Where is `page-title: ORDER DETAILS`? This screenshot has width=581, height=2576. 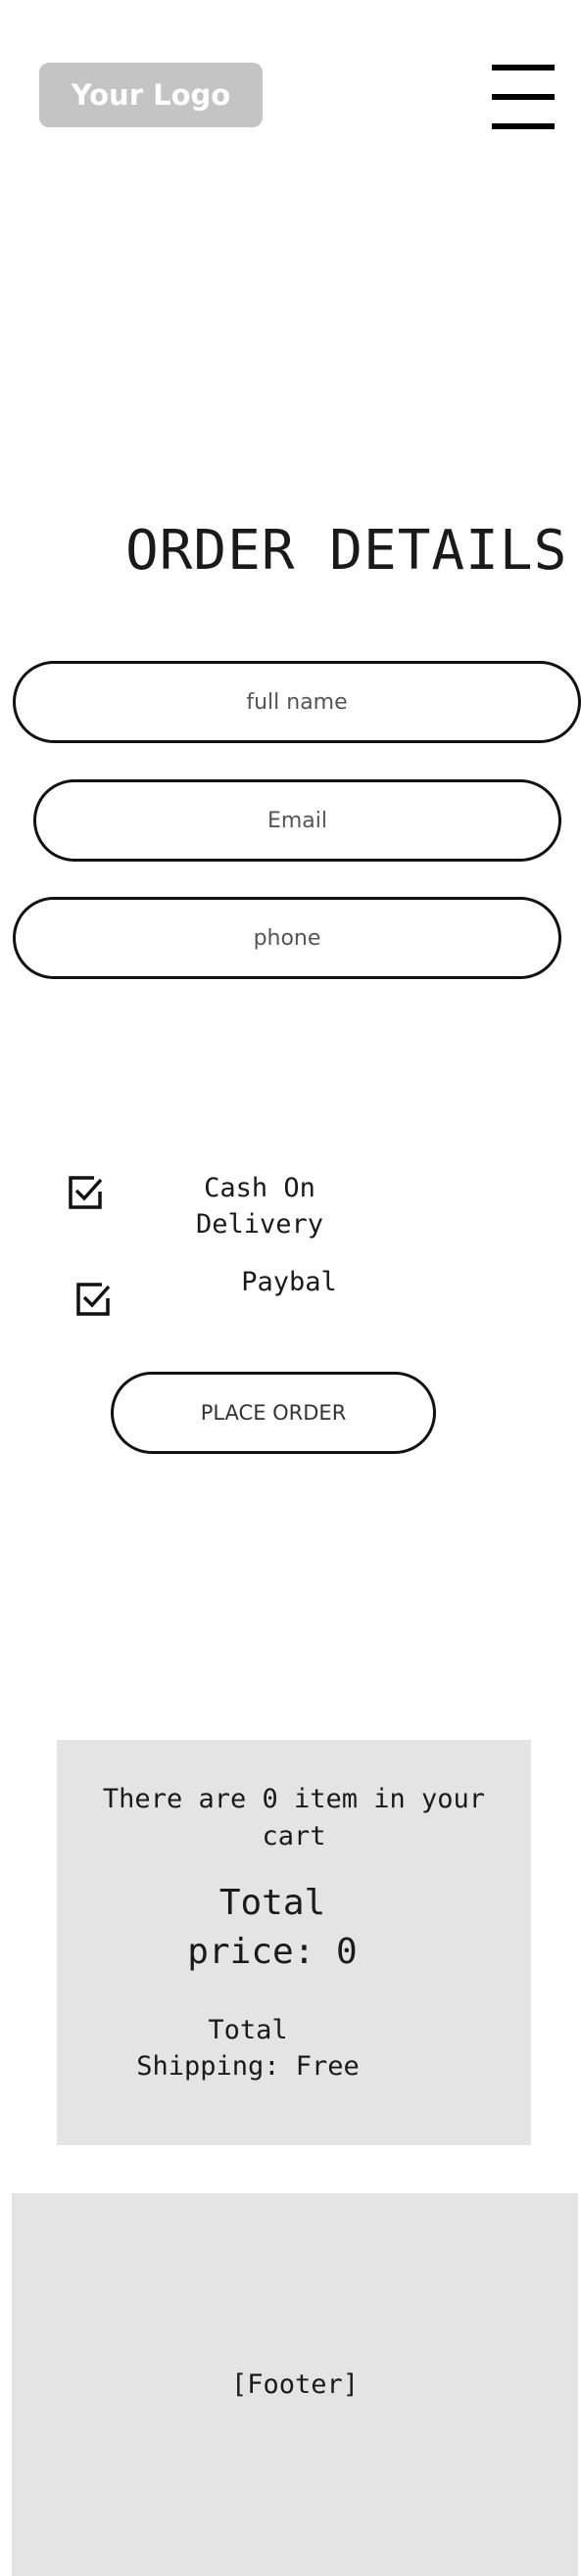 page-title: ORDER DETAILS is located at coordinates (346, 551).